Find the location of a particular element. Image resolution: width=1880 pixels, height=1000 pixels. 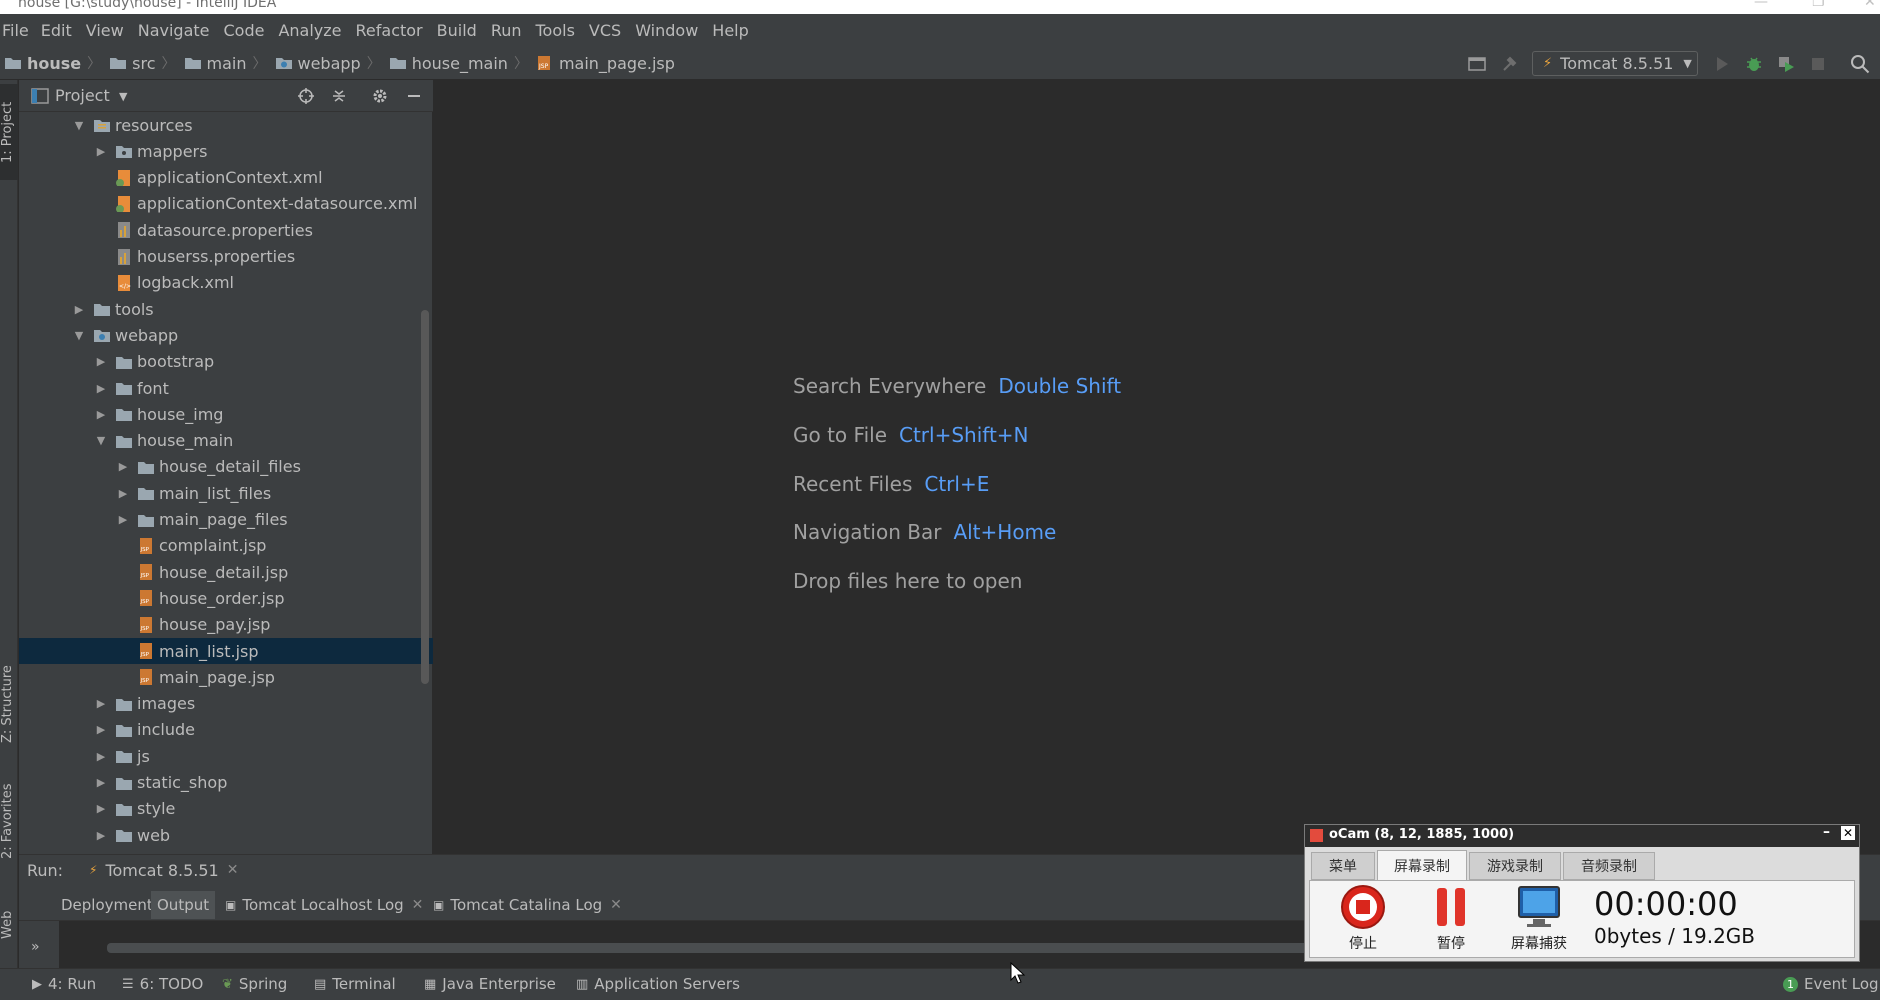

menu-help: Help is located at coordinates (730, 30).